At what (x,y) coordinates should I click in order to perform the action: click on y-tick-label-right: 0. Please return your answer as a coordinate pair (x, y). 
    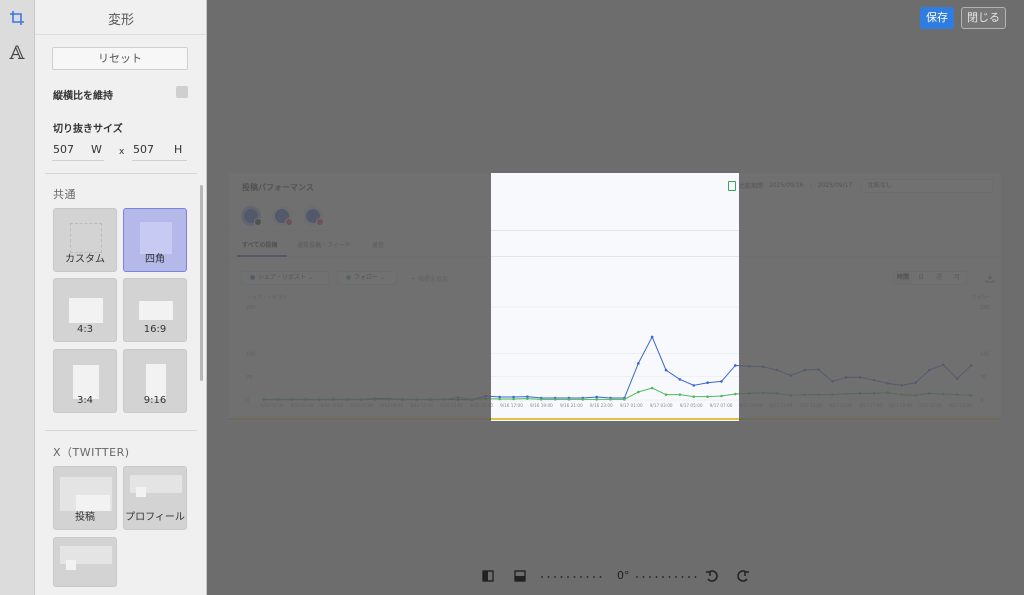
    Looking at the image, I should click on (981, 401).